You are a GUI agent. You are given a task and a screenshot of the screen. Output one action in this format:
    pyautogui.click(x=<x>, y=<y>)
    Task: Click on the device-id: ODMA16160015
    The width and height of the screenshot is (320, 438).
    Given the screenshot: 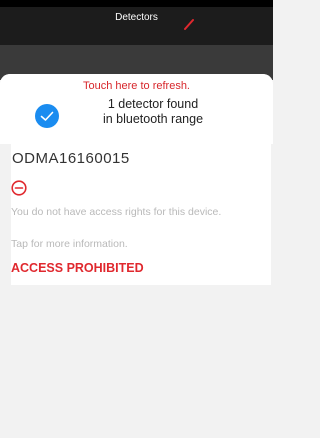 What is the action you would take?
    pyautogui.click(x=71, y=158)
    